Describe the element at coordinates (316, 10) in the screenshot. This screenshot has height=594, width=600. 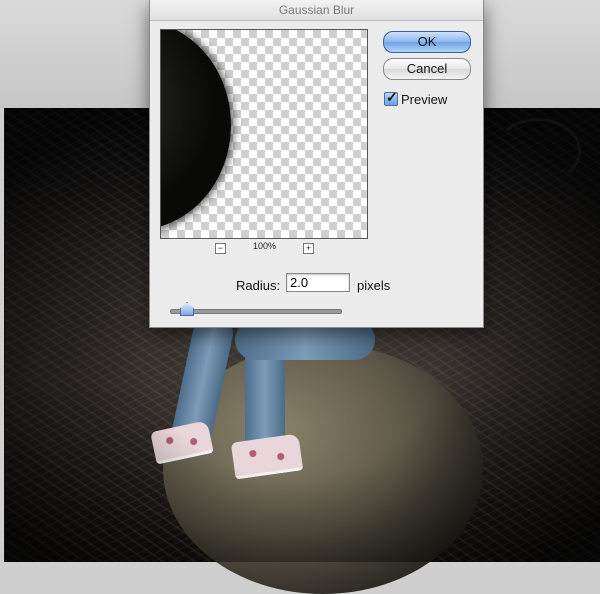
I see `dialog-title: Gaussian Blur` at that location.